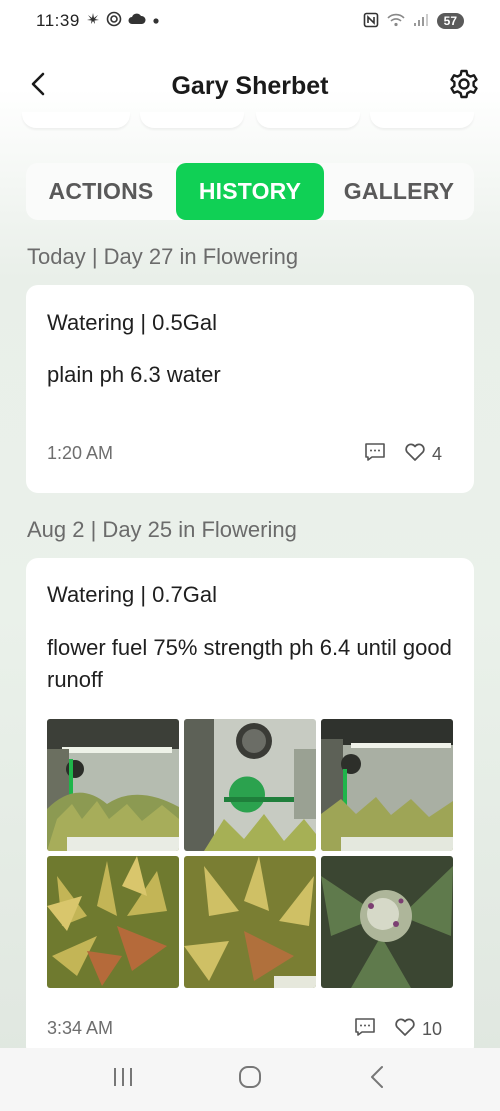  I want to click on tab-bar: ACTIONS HISTORY GALLERY, so click(250, 191).